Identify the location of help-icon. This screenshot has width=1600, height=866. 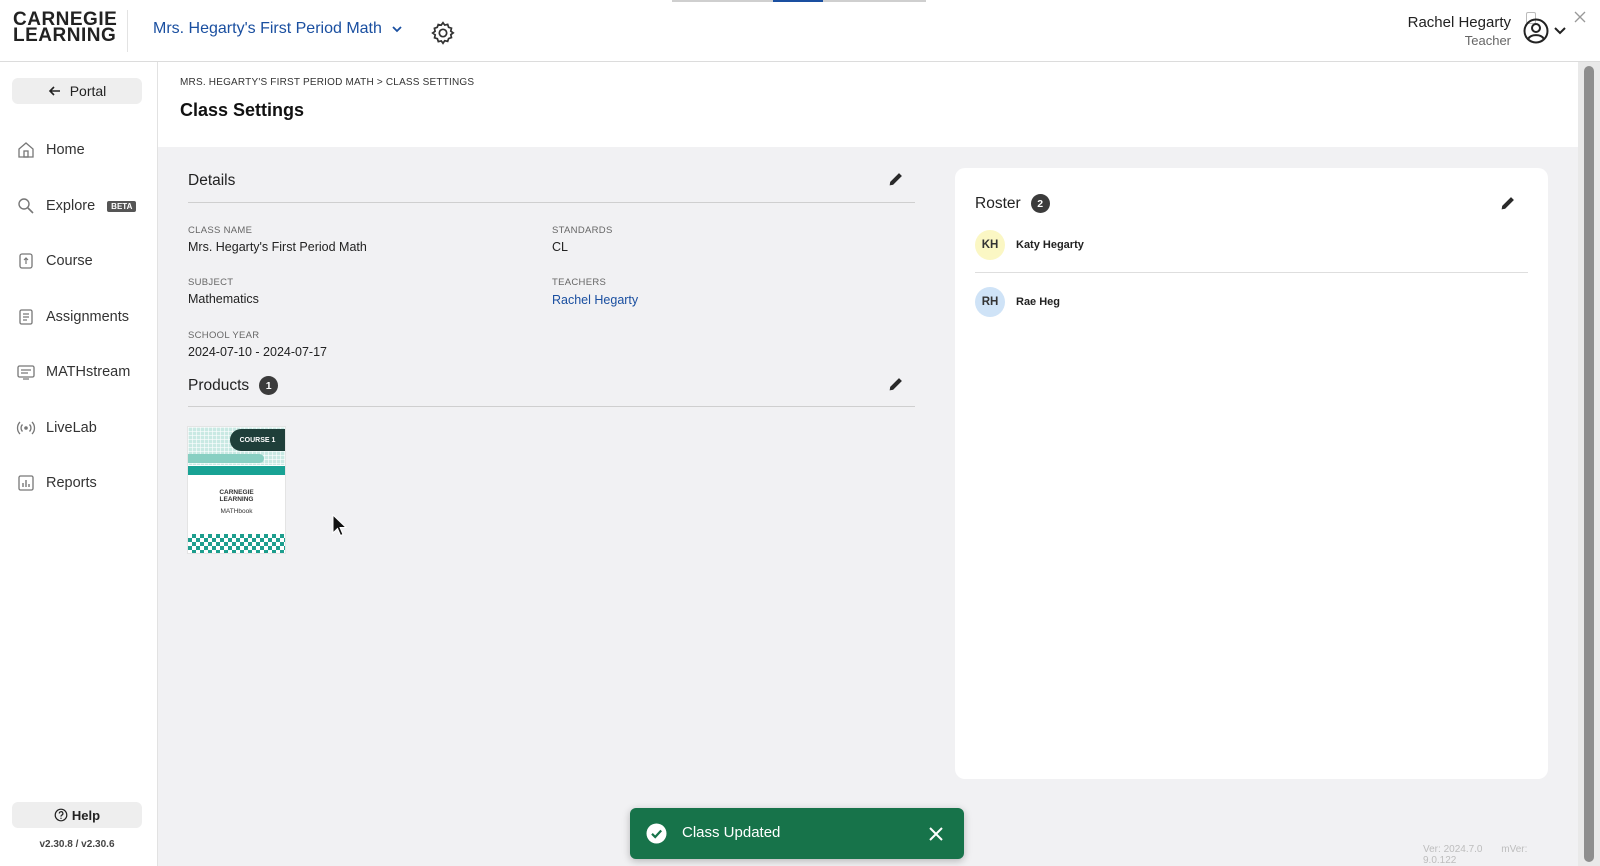
(61, 815).